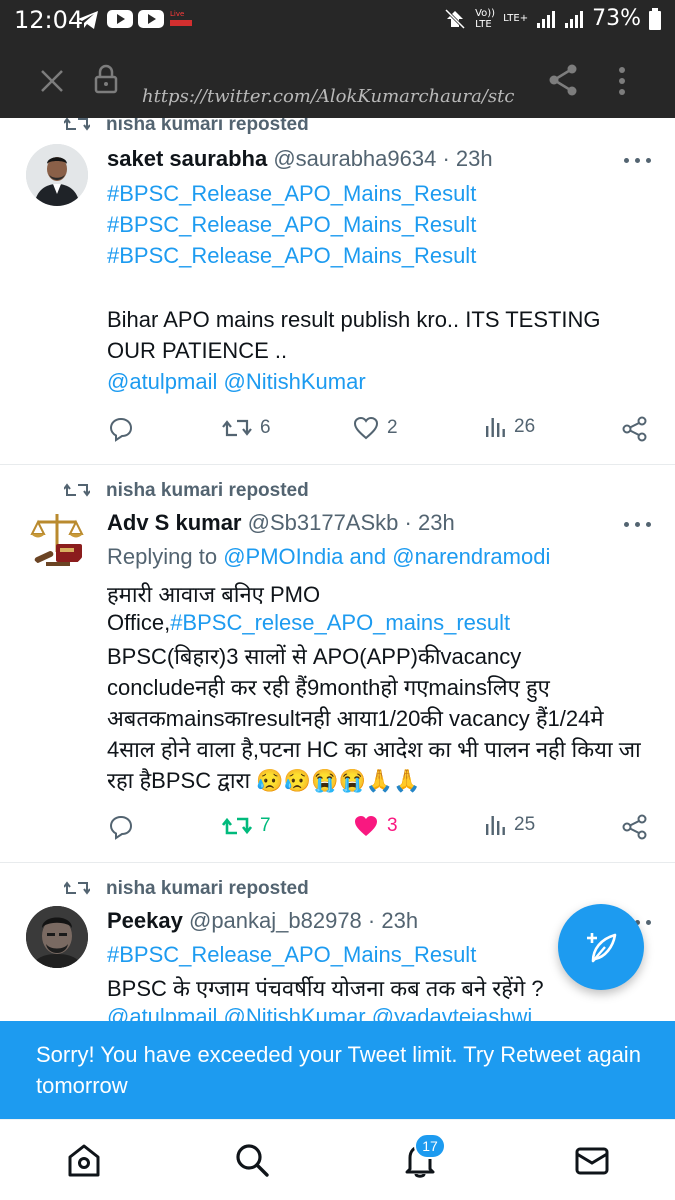 This screenshot has width=675, height=1200. What do you see at coordinates (52, 81) in the screenshot?
I see `close-icon` at bounding box center [52, 81].